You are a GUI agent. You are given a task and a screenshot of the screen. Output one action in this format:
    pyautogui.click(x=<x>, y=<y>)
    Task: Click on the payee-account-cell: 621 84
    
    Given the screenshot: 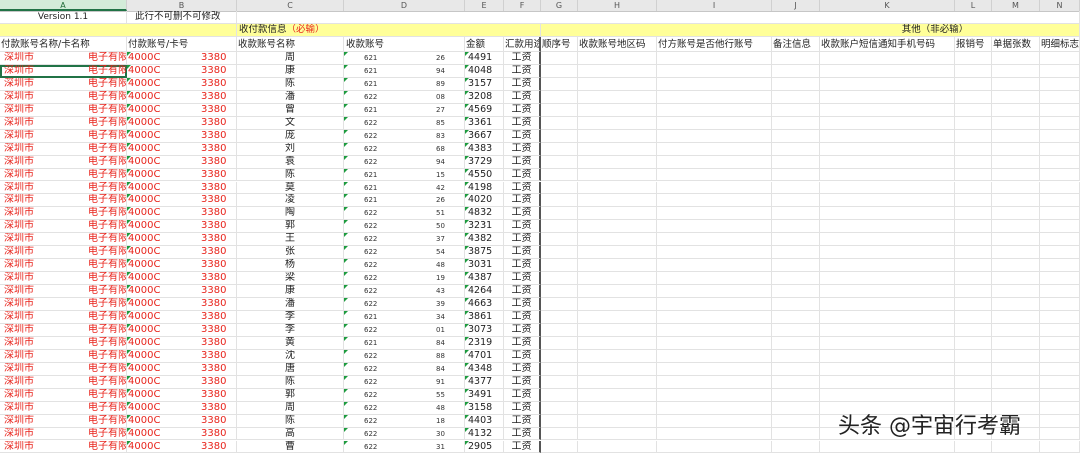 What is the action you would take?
    pyautogui.click(x=404, y=343)
    